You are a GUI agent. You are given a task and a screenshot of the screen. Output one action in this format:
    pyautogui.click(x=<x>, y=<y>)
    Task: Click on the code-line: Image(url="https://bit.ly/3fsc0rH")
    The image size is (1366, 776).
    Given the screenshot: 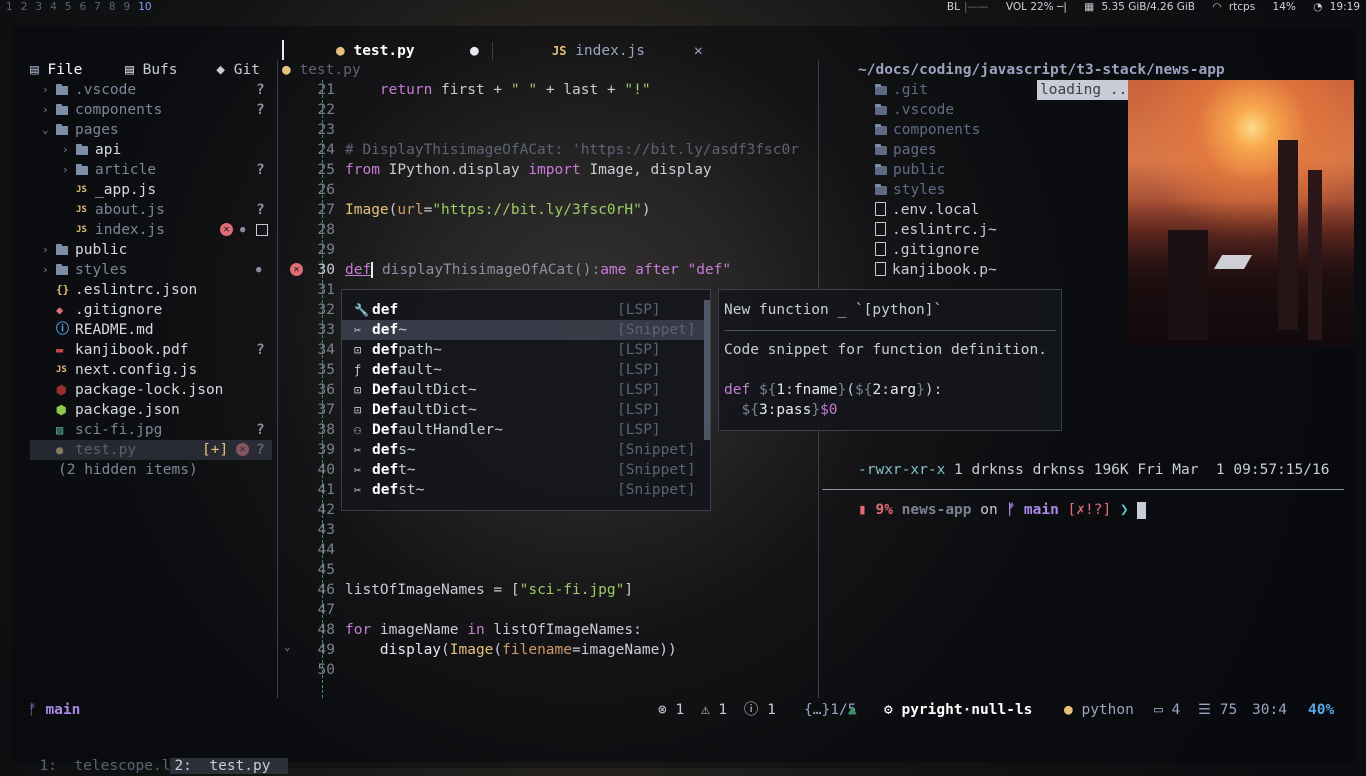 What is the action you would take?
    pyautogui.click(x=498, y=210)
    